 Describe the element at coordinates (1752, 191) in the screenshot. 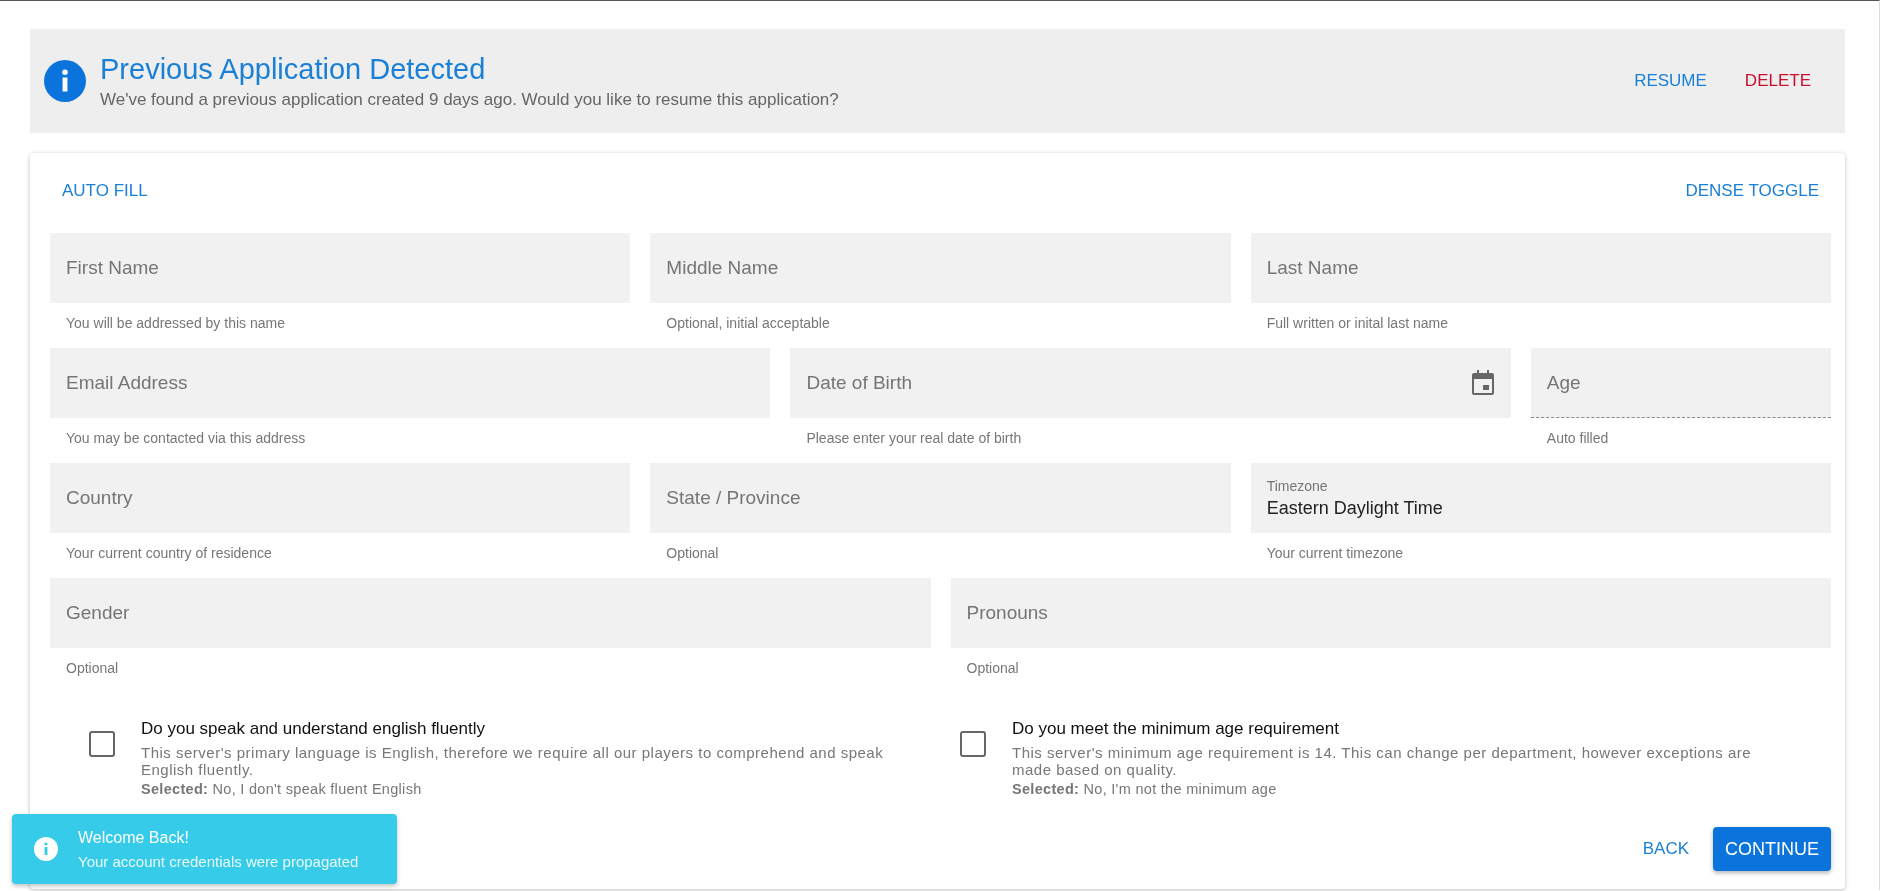

I see `dense-toggle-button: DENSE TOGGLE` at that location.